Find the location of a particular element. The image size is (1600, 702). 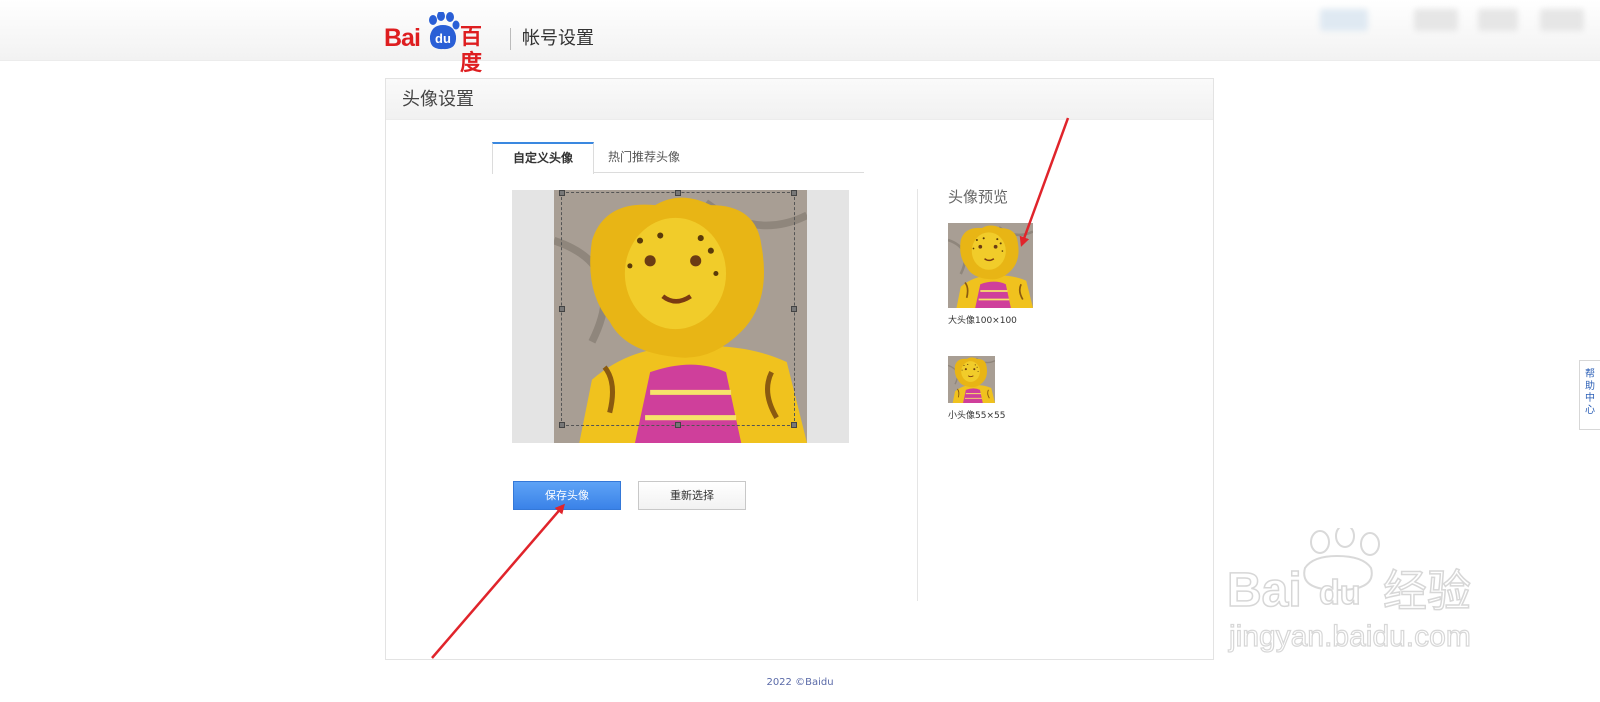

vertical-divider is located at coordinates (917, 395).